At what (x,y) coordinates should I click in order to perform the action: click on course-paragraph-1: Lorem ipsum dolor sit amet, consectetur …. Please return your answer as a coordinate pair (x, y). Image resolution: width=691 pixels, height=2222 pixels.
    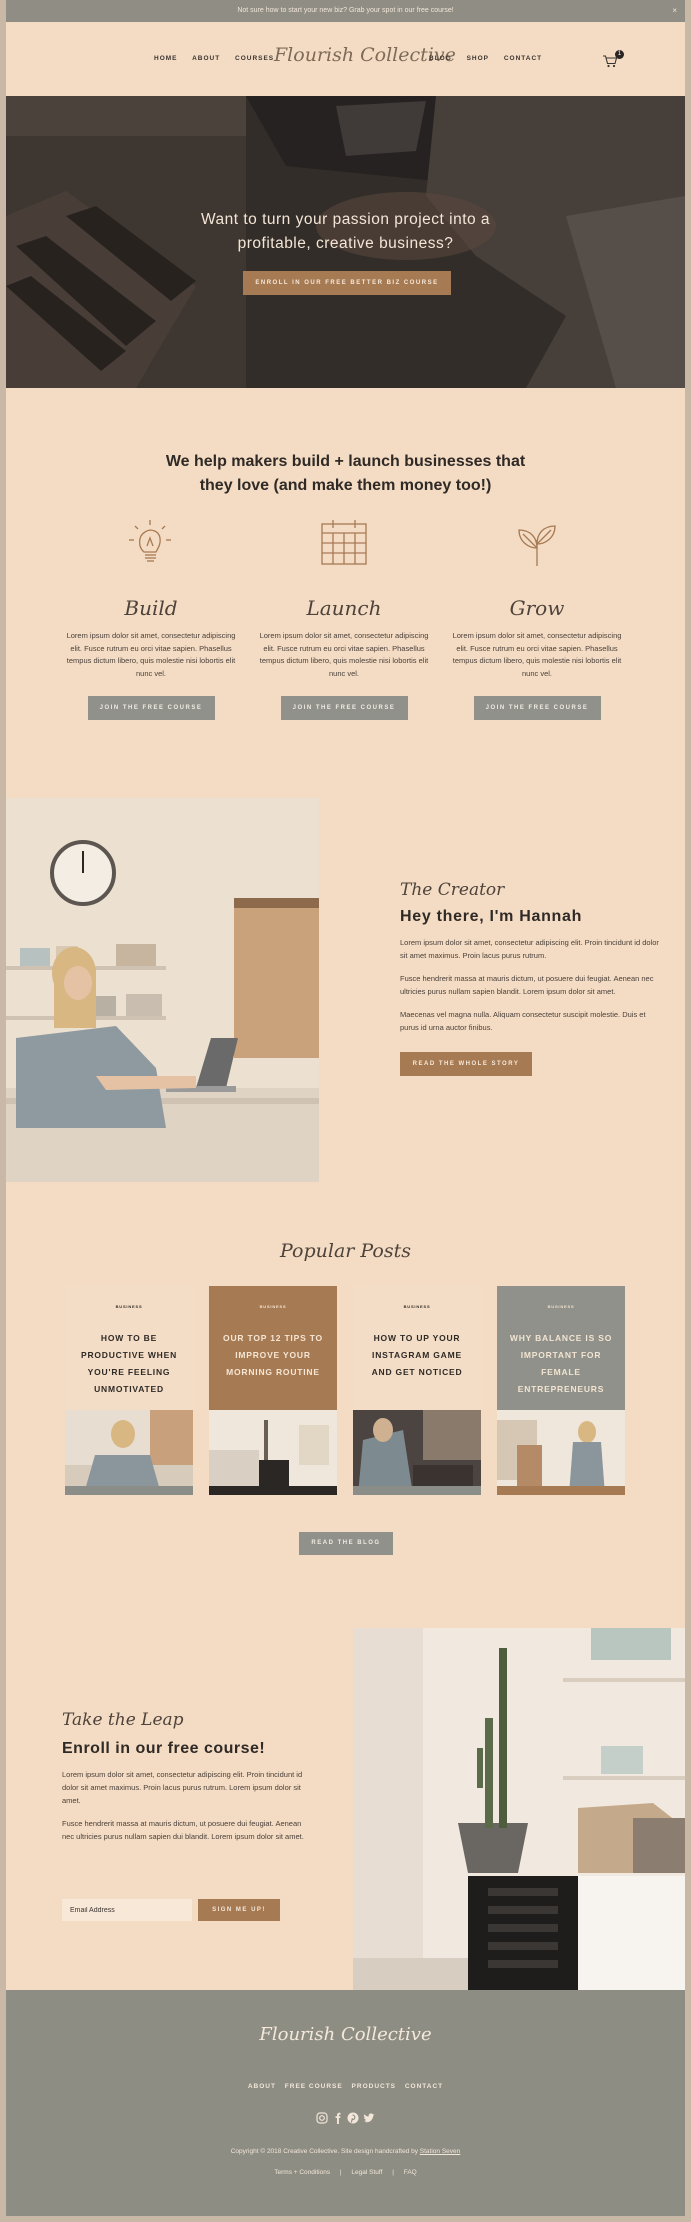
    Looking at the image, I should click on (182, 1787).